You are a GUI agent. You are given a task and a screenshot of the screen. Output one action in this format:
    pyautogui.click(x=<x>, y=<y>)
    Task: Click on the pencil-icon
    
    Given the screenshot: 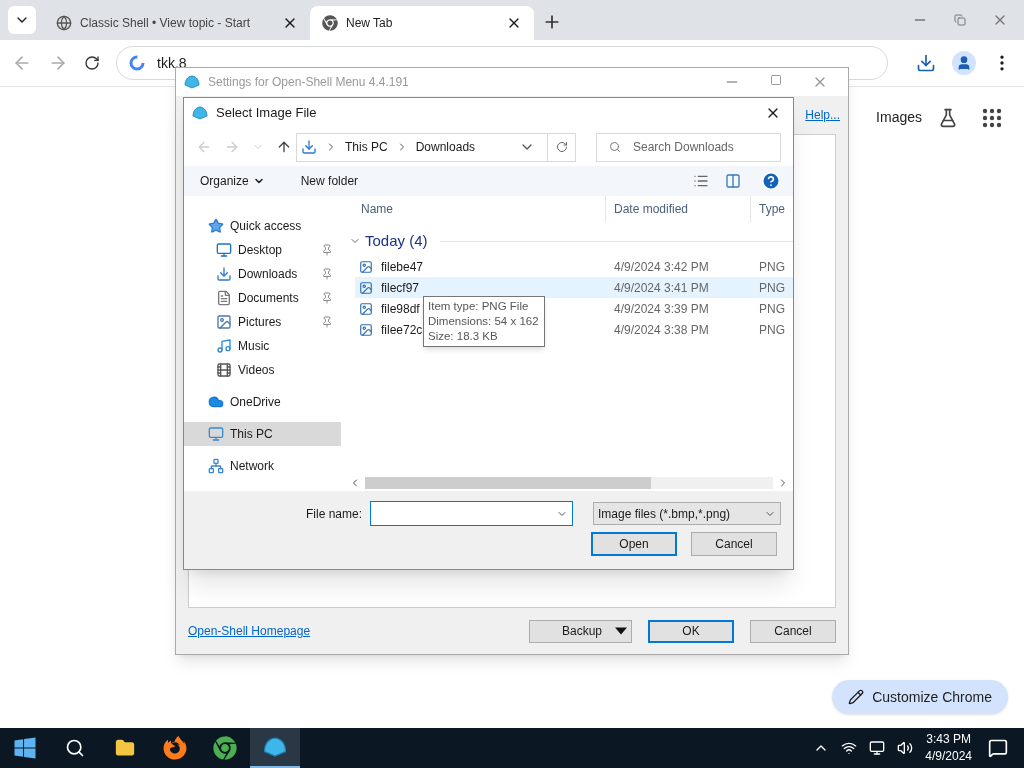 What is the action you would take?
    pyautogui.click(x=856, y=697)
    